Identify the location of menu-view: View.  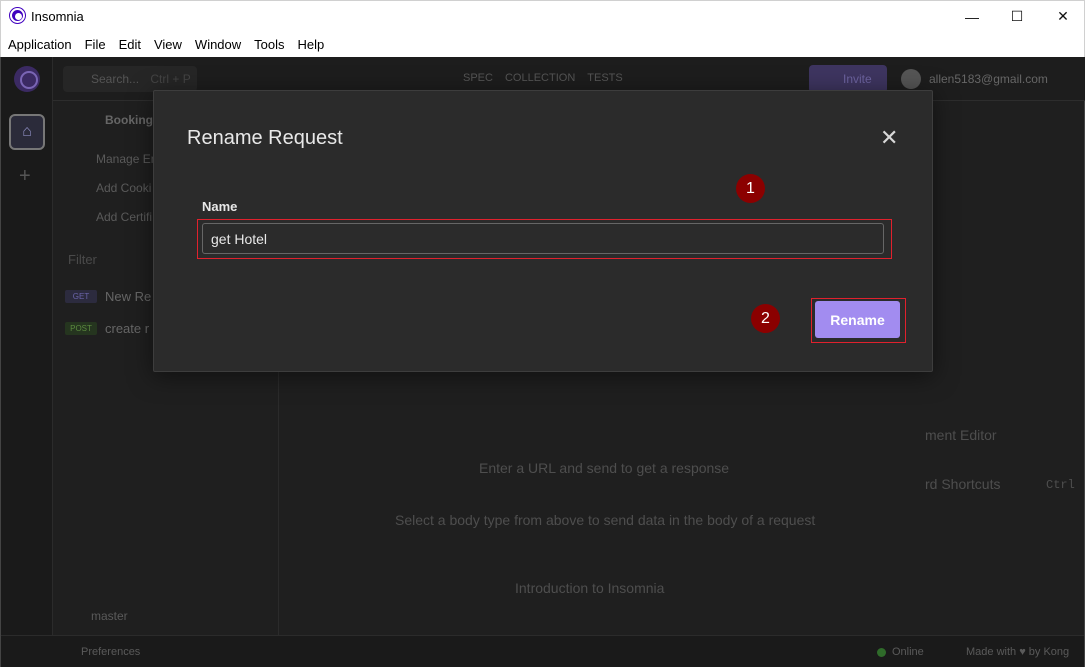
(168, 44).